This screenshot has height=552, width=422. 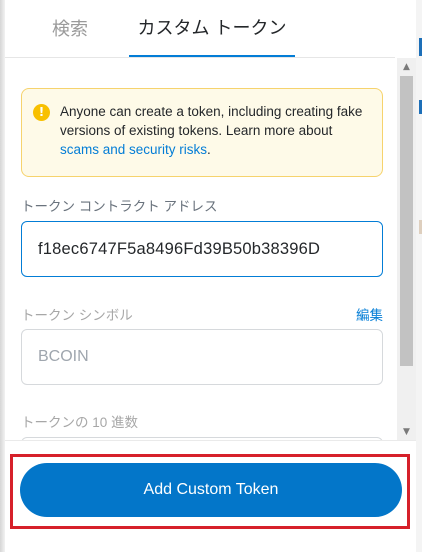 I want to click on tab-search-label: 検索, so click(x=70, y=29).